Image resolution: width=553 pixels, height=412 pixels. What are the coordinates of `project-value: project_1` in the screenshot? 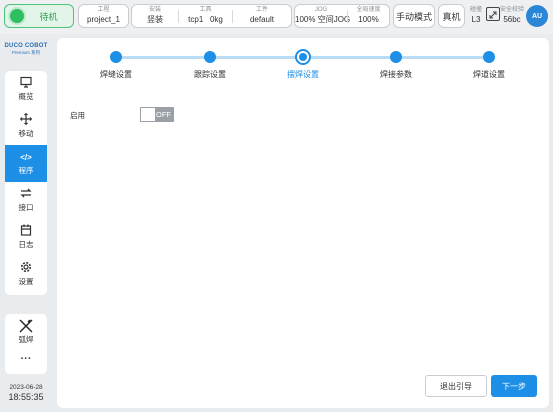 It's located at (103, 19).